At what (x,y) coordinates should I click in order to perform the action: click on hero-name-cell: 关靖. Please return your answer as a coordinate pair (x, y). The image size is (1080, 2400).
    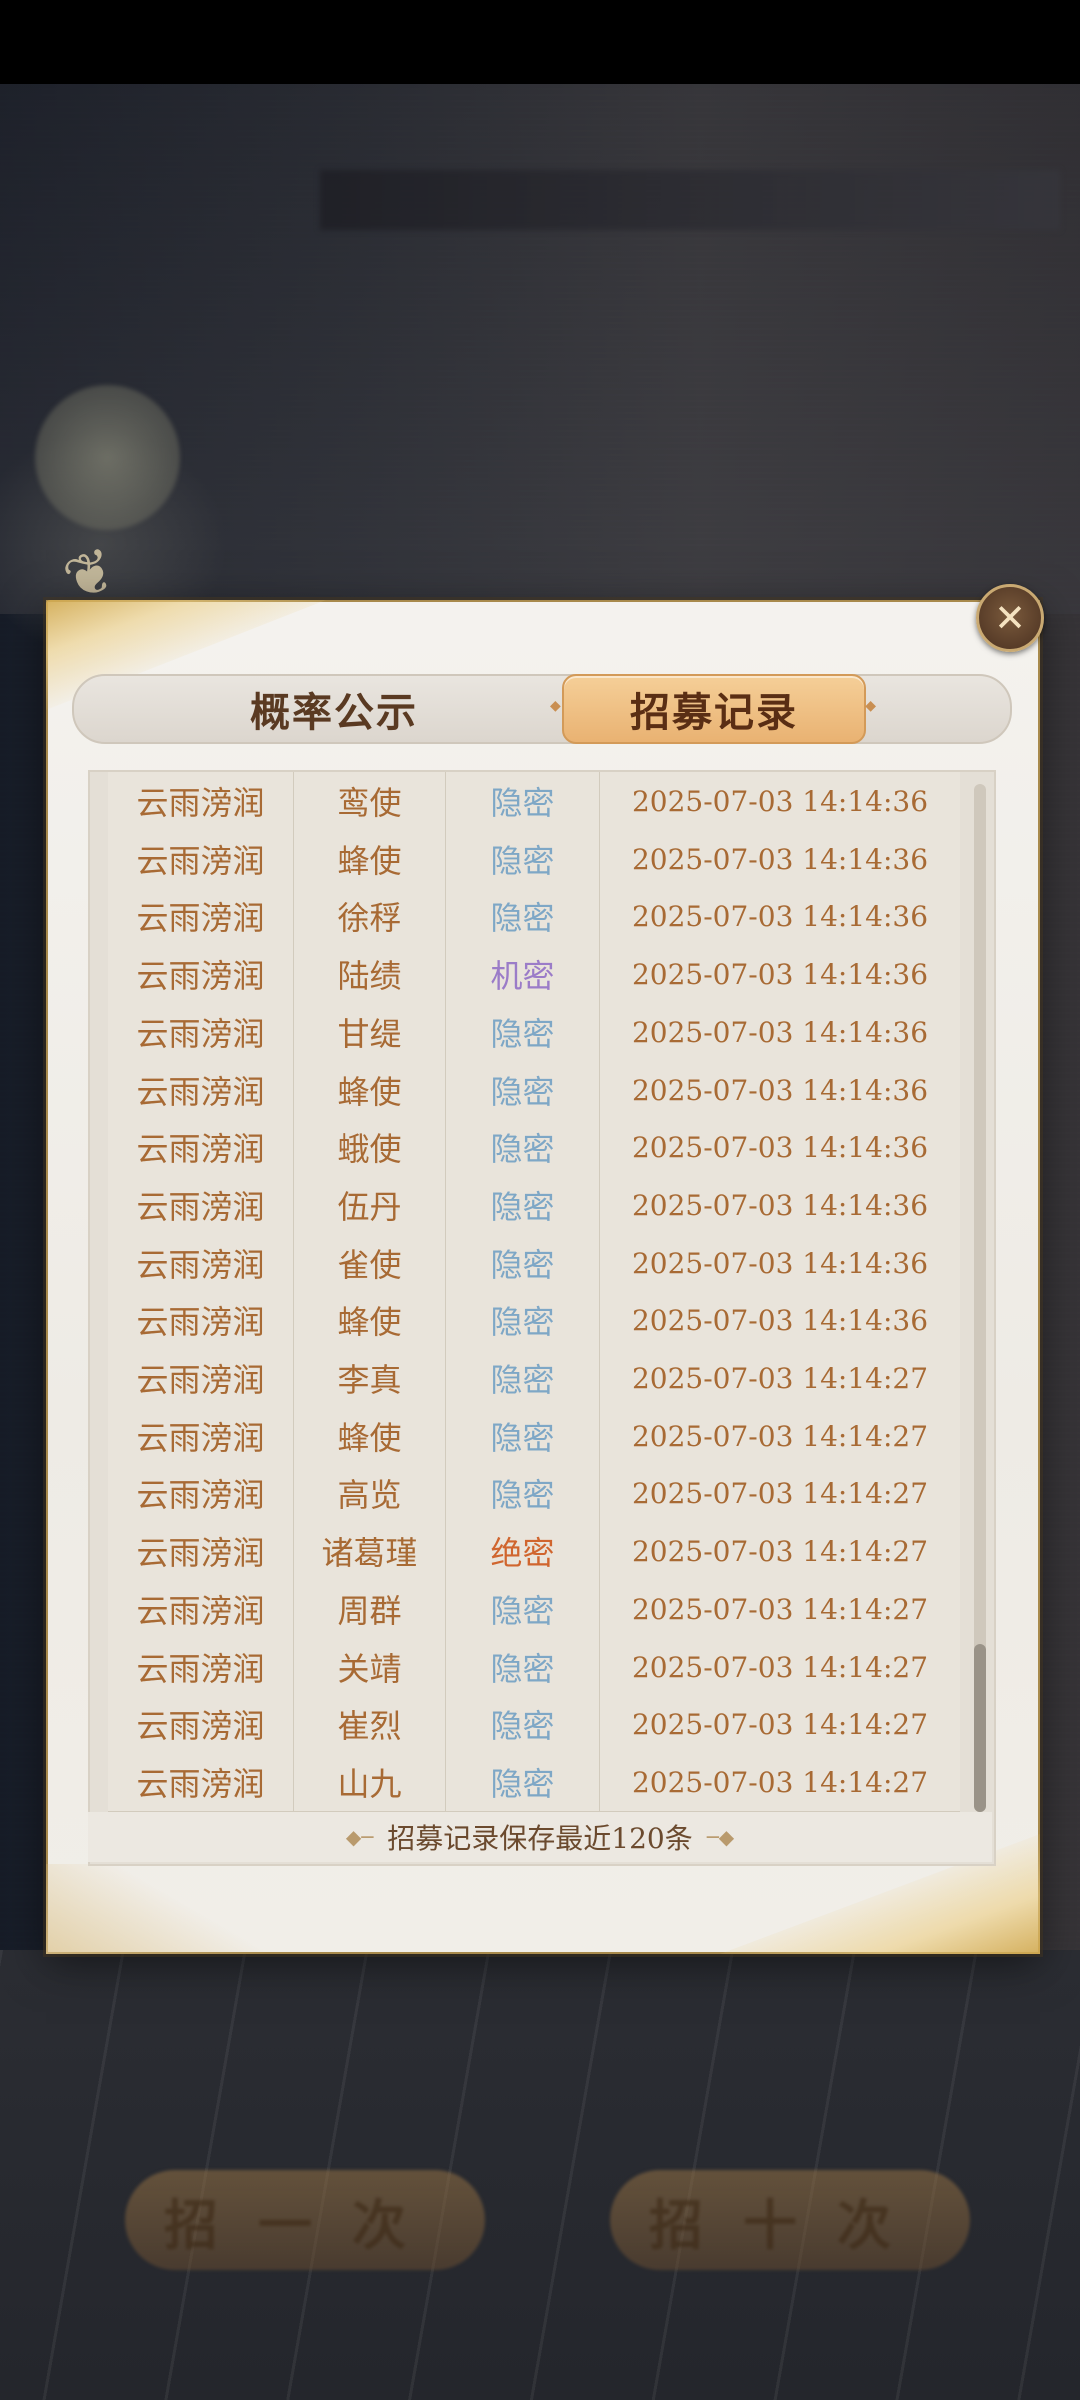
    Looking at the image, I should click on (370, 1667).